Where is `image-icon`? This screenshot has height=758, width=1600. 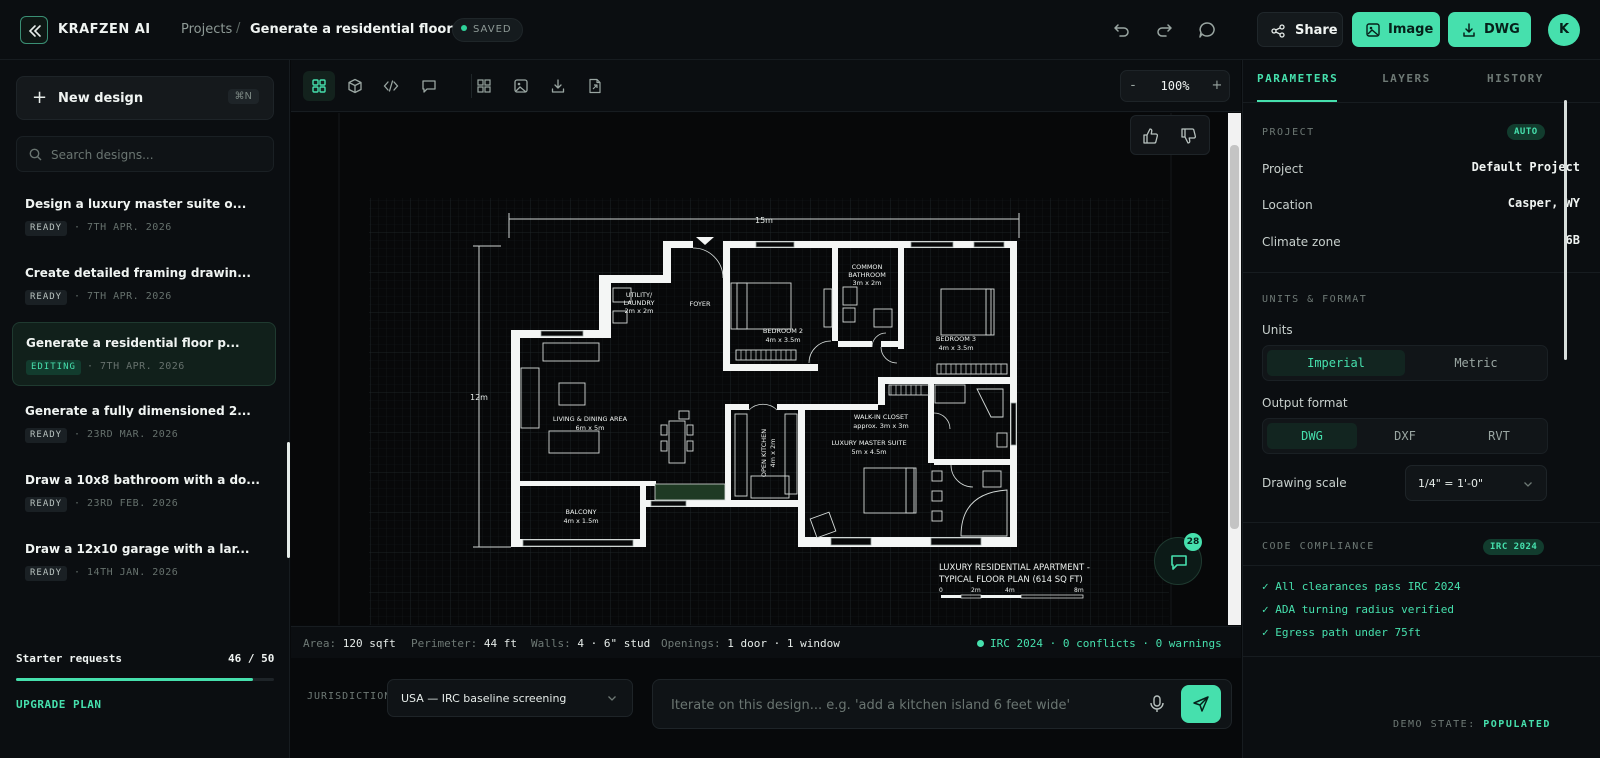 image-icon is located at coordinates (521, 86).